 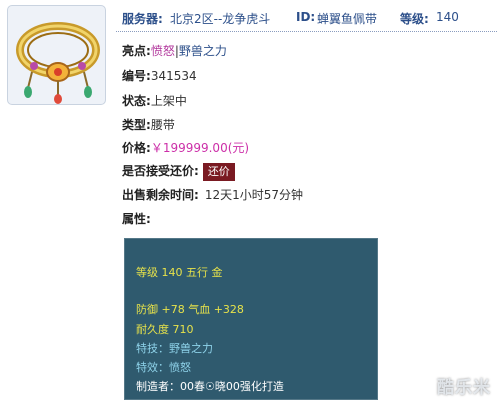 What do you see at coordinates (202, 51) in the screenshot?
I see `highlight-beast-power: 野兽之力` at bounding box center [202, 51].